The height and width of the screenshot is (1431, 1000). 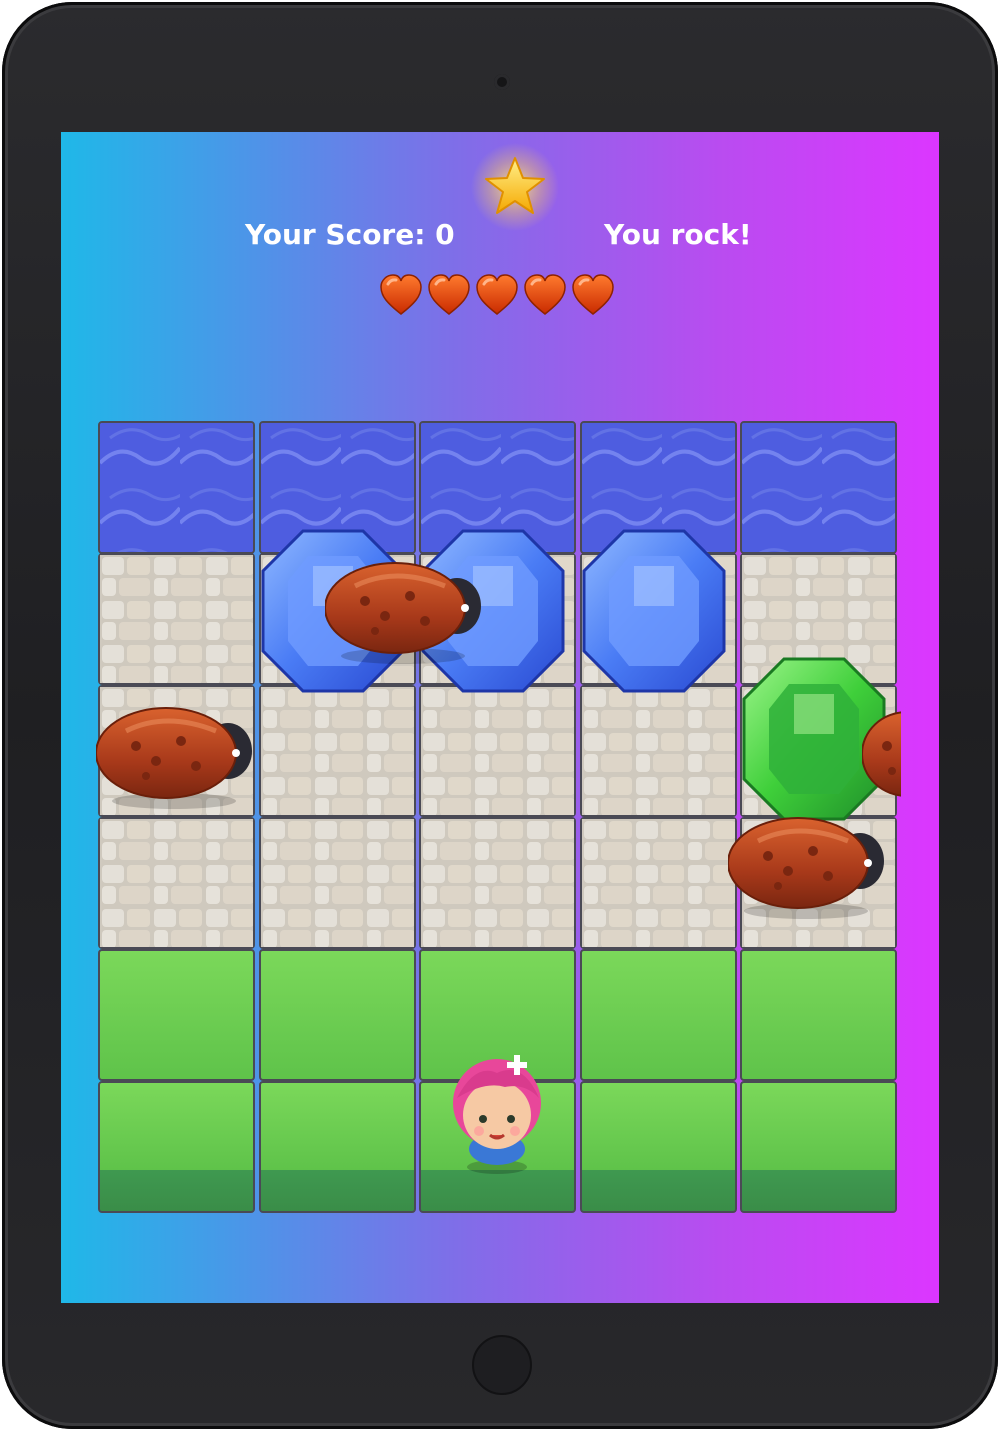 What do you see at coordinates (654, 611) in the screenshot?
I see `blue-gem-icon` at bounding box center [654, 611].